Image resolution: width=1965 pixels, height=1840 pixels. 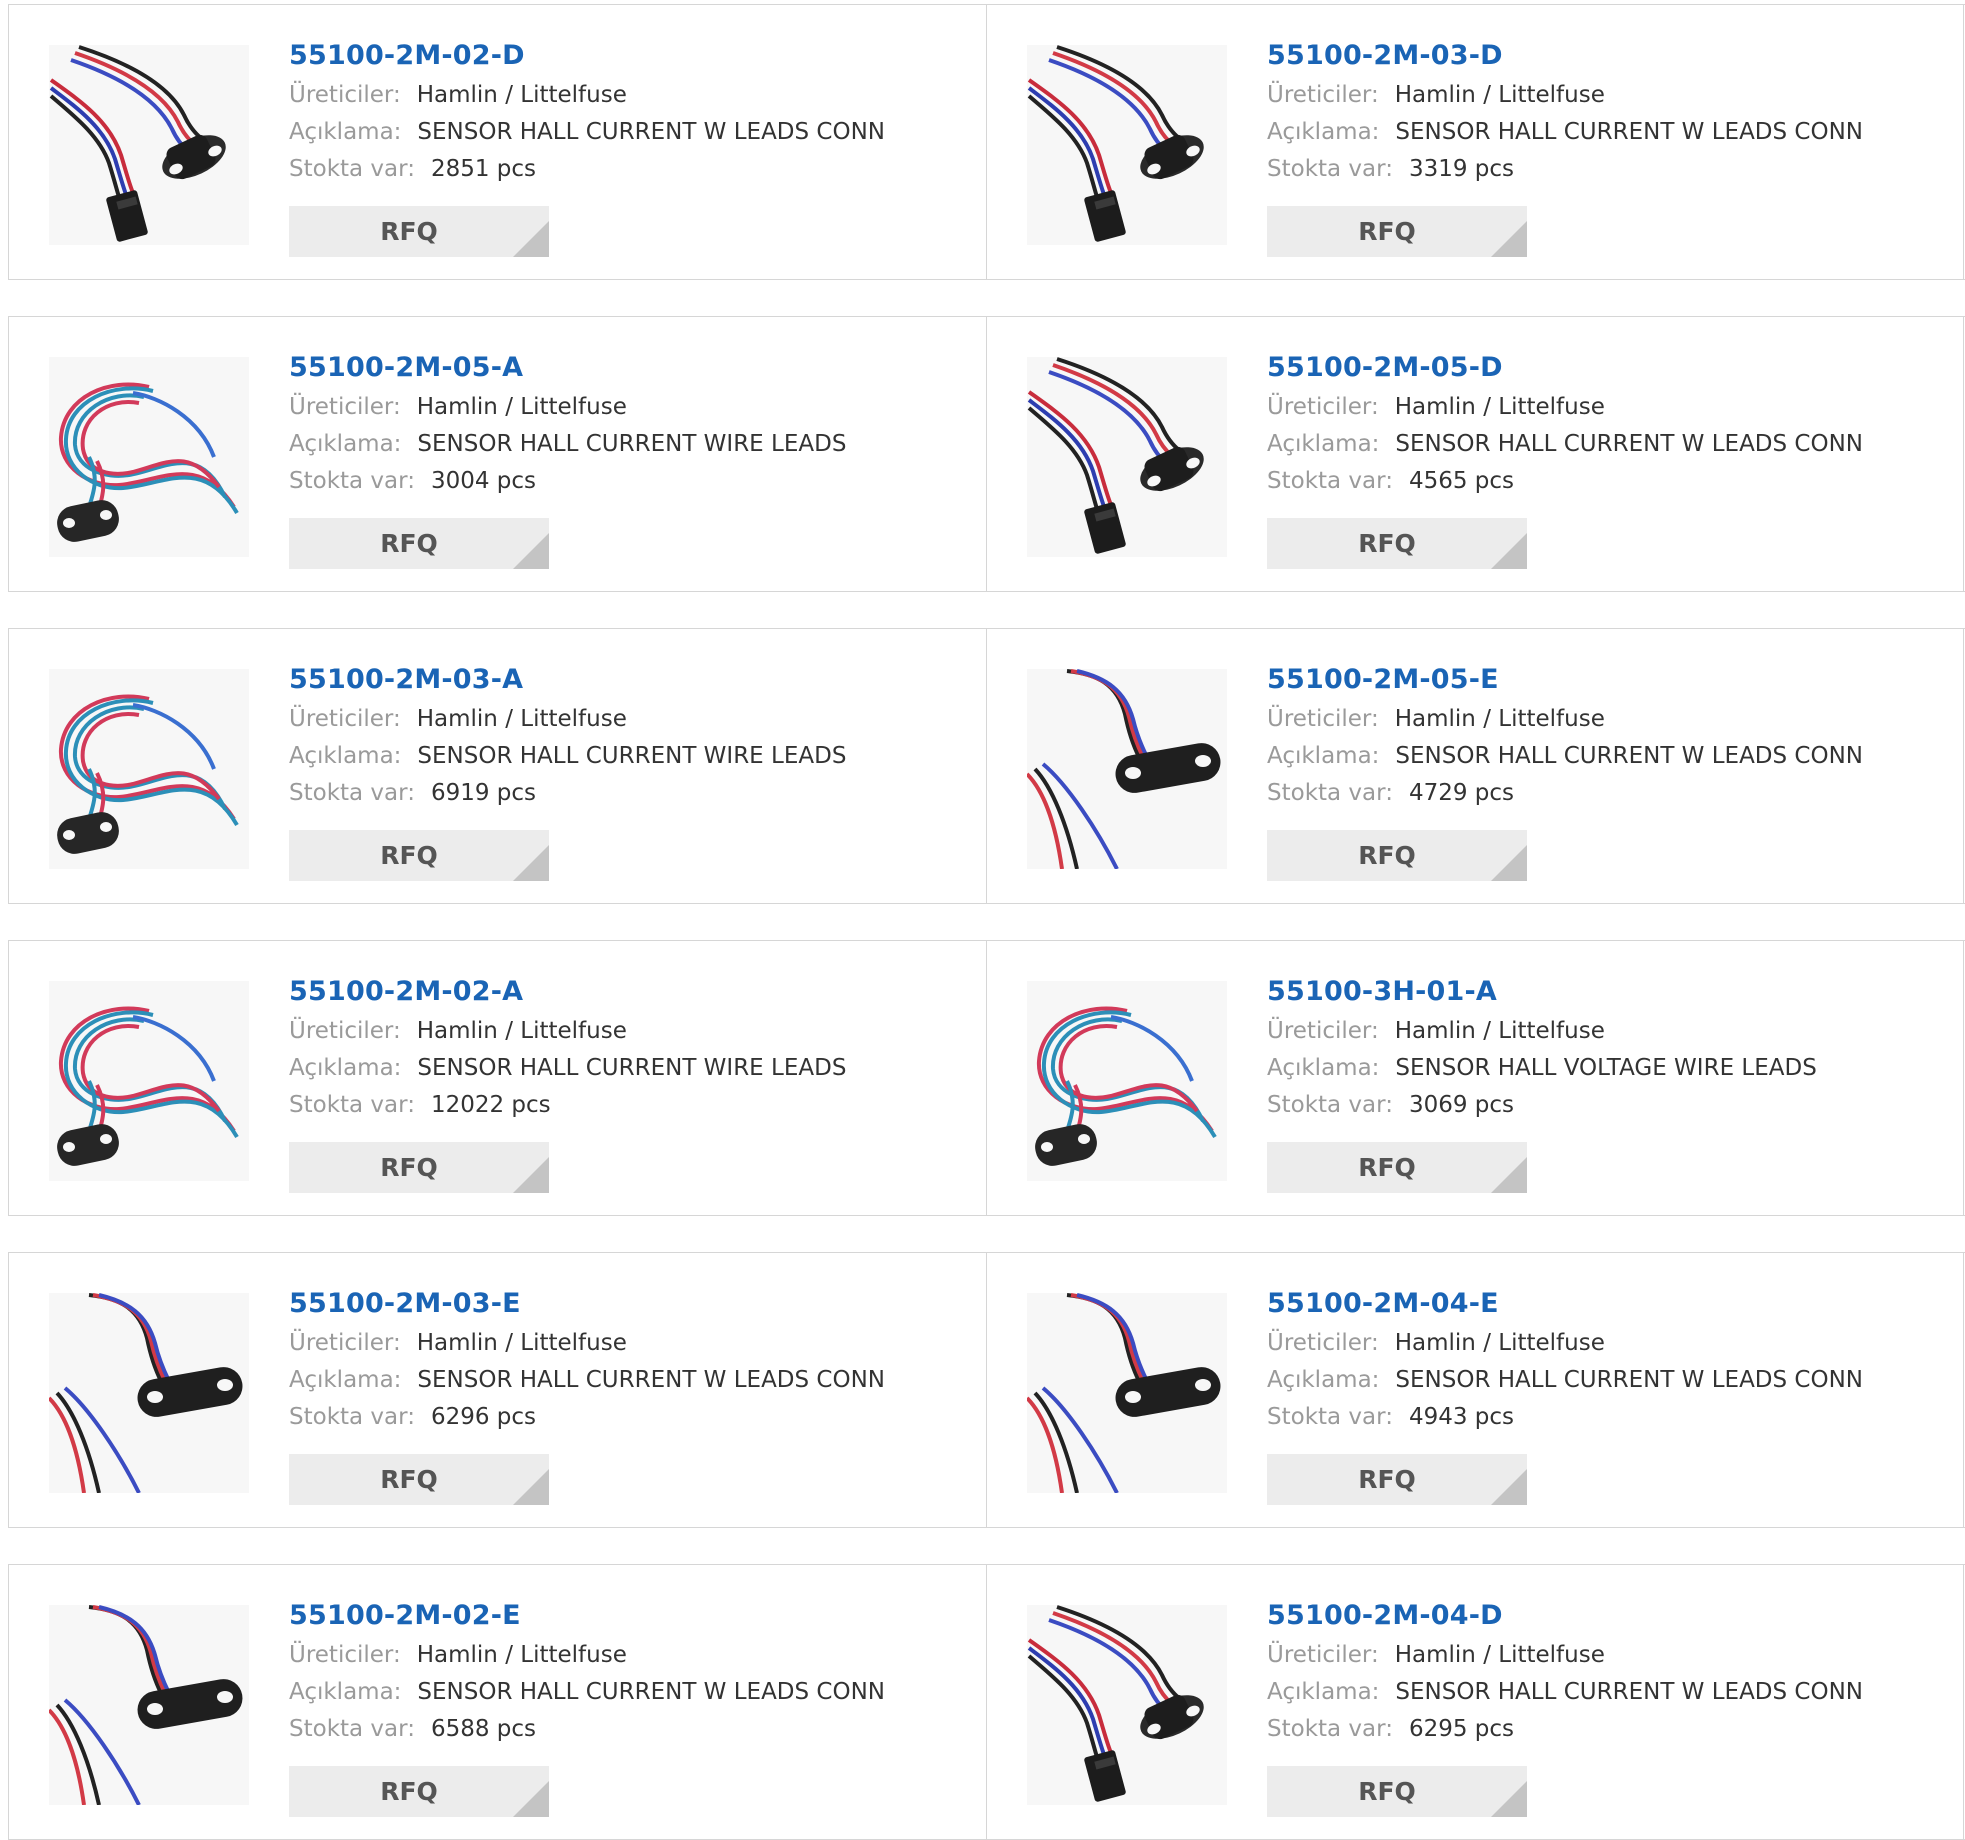 I want to click on product-part-number-link: 55100-2M-02-A, so click(x=632, y=992).